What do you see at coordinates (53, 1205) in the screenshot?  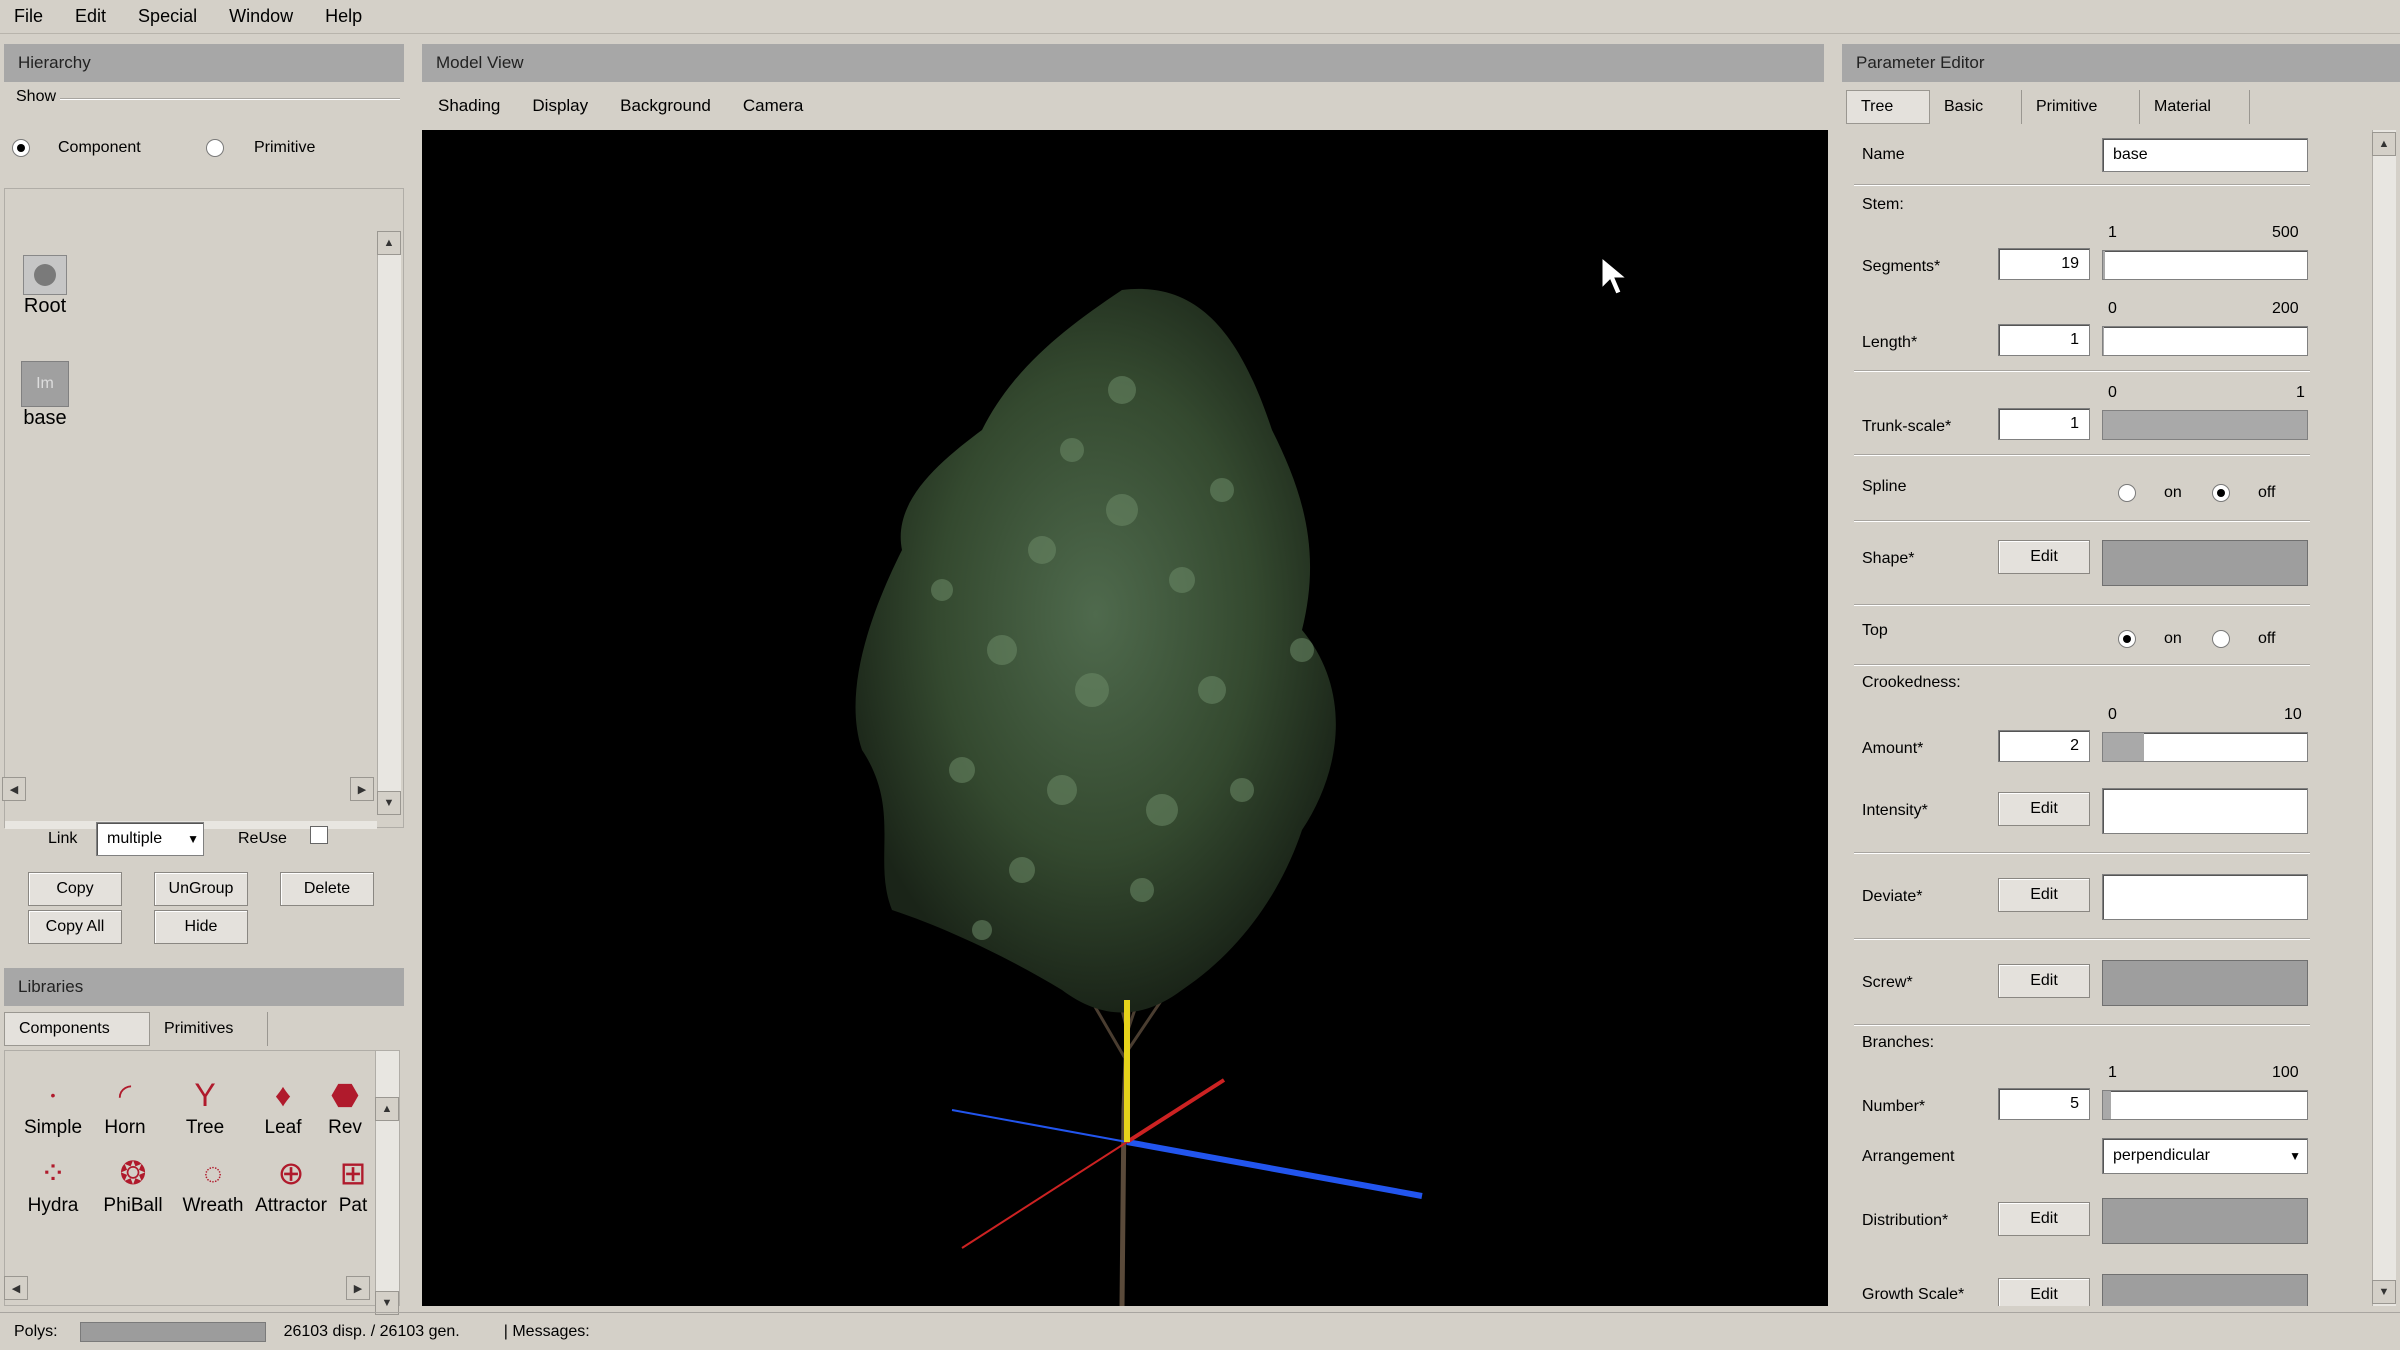 I see `lib-label-hydra: Hydra` at bounding box center [53, 1205].